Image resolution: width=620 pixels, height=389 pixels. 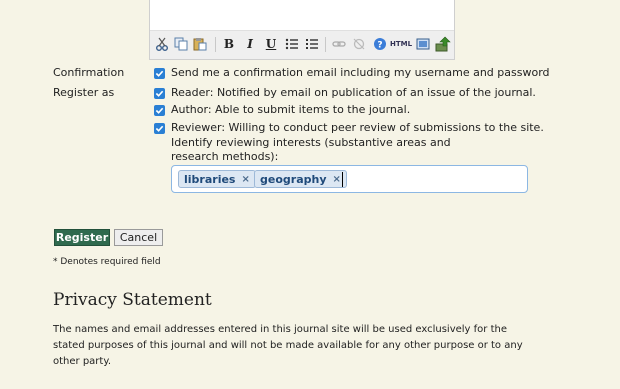 I want to click on reviewing-interests-tag-input: libraries × geography ×, so click(x=349, y=179).